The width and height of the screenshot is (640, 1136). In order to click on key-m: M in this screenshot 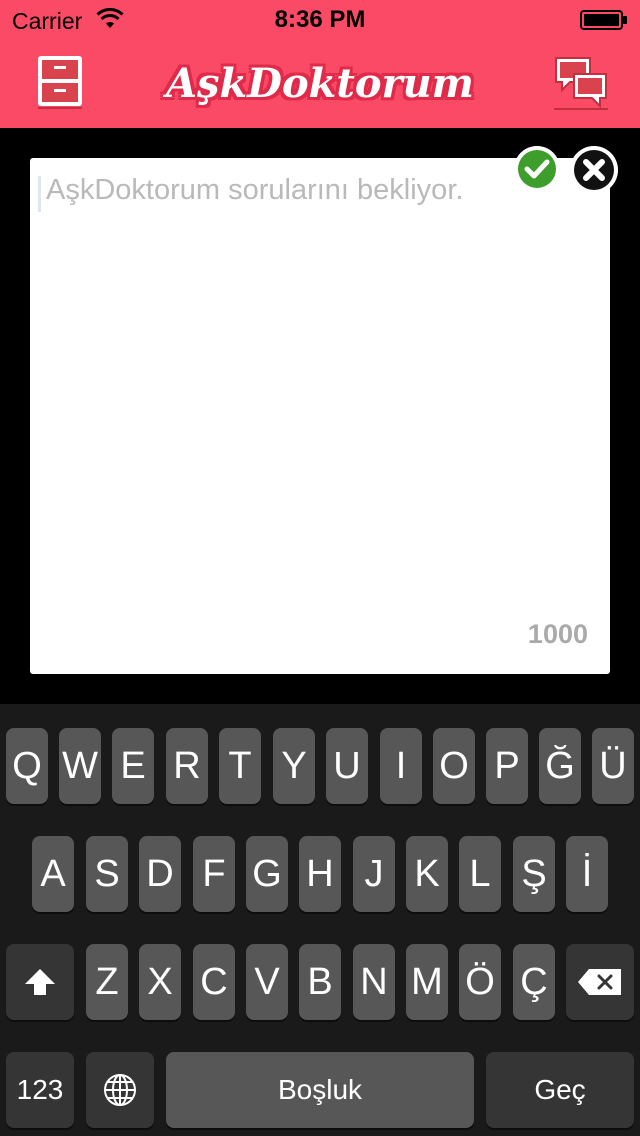, I will do `click(427, 982)`.